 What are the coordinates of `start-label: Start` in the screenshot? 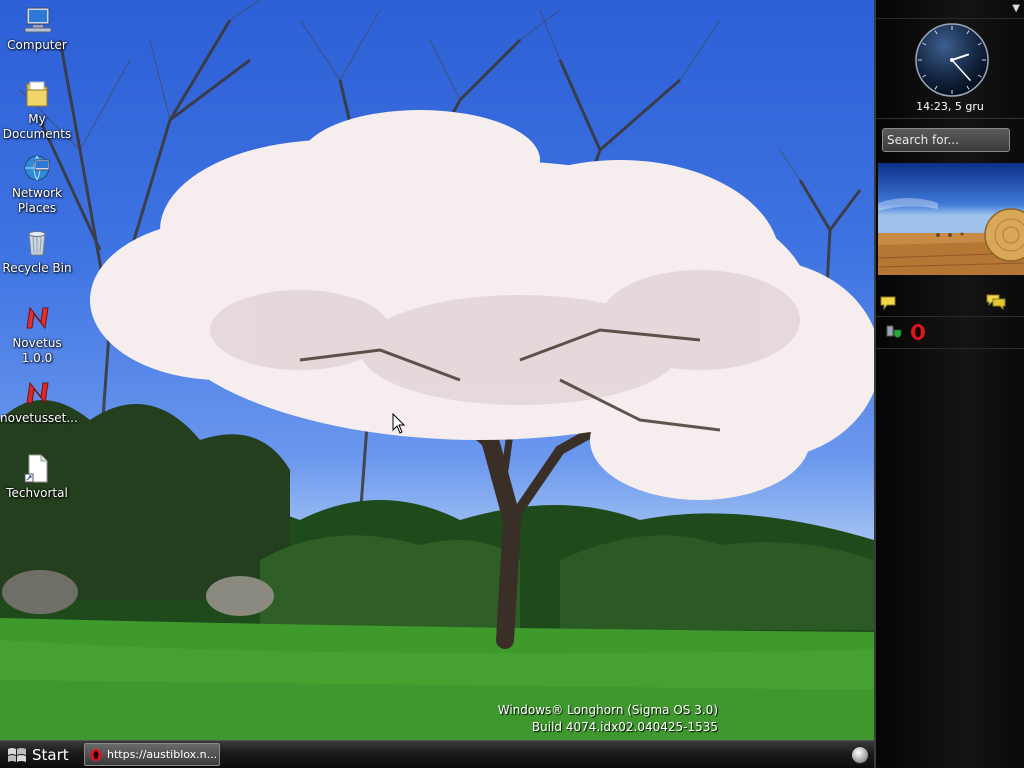 It's located at (50, 755).